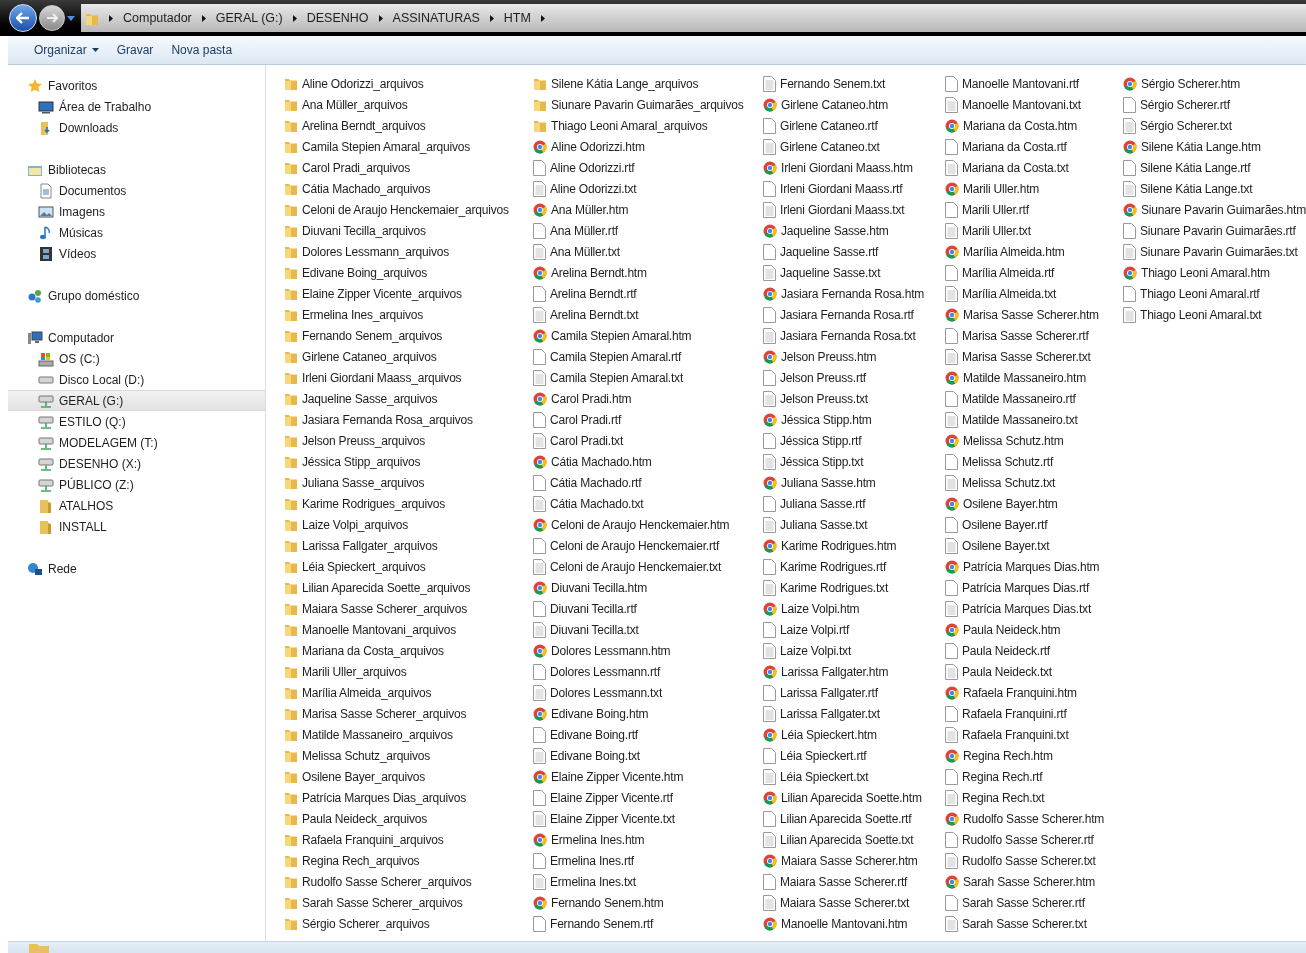 This screenshot has width=1306, height=953. I want to click on file-item: Larissa Fallgater.htm, so click(854, 671).